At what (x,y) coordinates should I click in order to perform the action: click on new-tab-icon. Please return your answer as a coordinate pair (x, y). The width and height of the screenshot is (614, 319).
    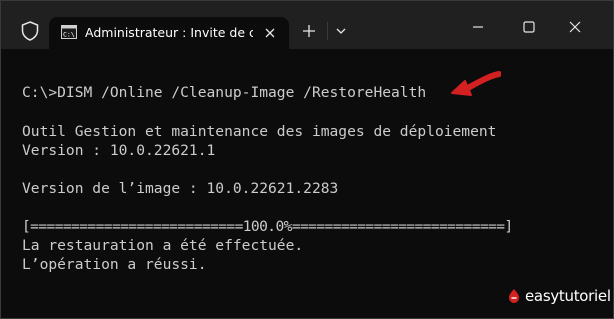
    Looking at the image, I should click on (309, 31).